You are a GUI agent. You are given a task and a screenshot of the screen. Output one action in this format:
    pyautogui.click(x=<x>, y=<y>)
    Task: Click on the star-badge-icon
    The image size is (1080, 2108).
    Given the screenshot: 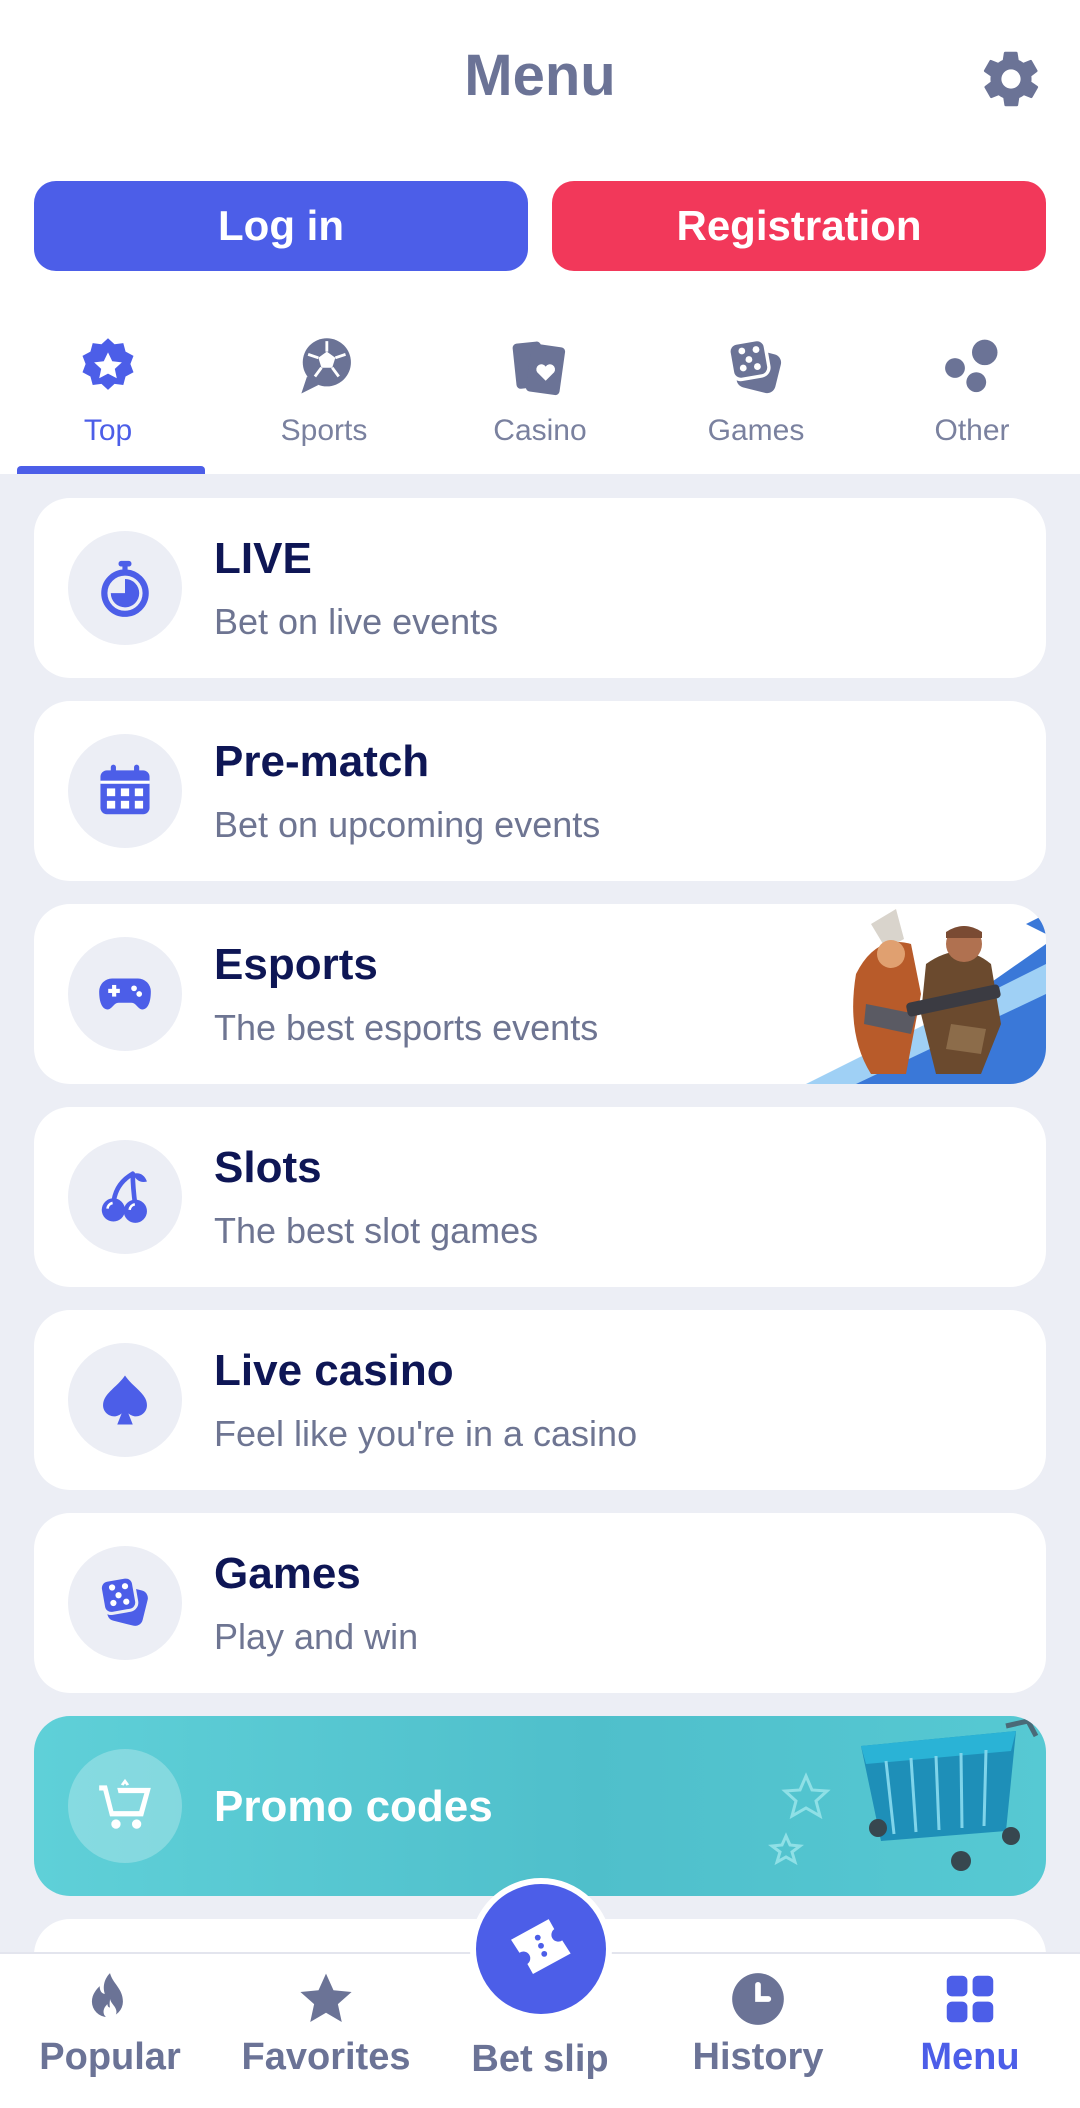 What is the action you would take?
    pyautogui.click(x=108, y=364)
    